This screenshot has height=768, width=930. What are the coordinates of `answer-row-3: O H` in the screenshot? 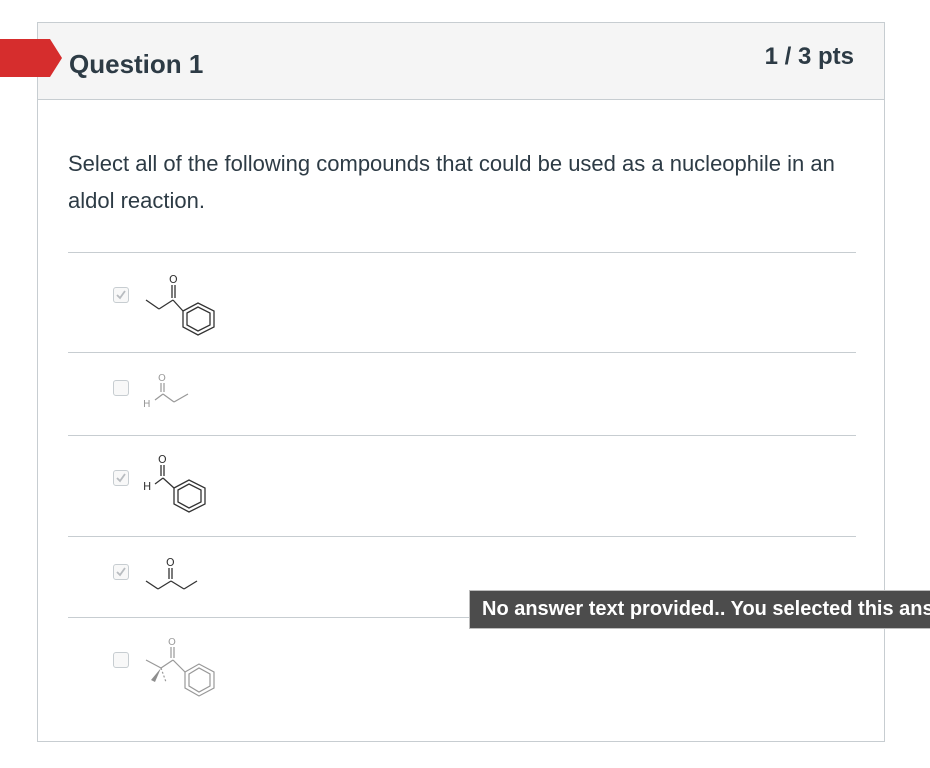 It's located at (462, 486).